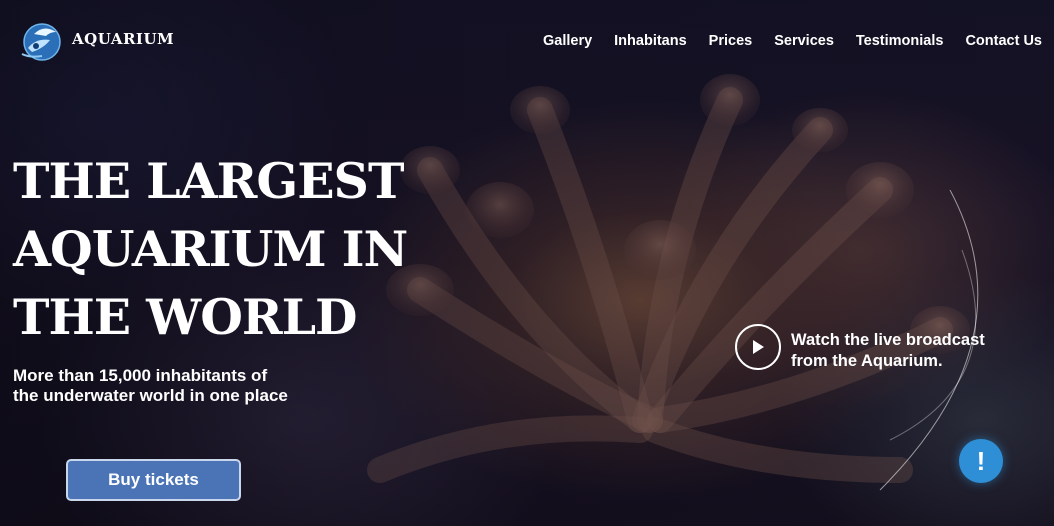 The width and height of the screenshot is (1054, 526). What do you see at coordinates (804, 41) in the screenshot?
I see `nav-link-services: Services` at bounding box center [804, 41].